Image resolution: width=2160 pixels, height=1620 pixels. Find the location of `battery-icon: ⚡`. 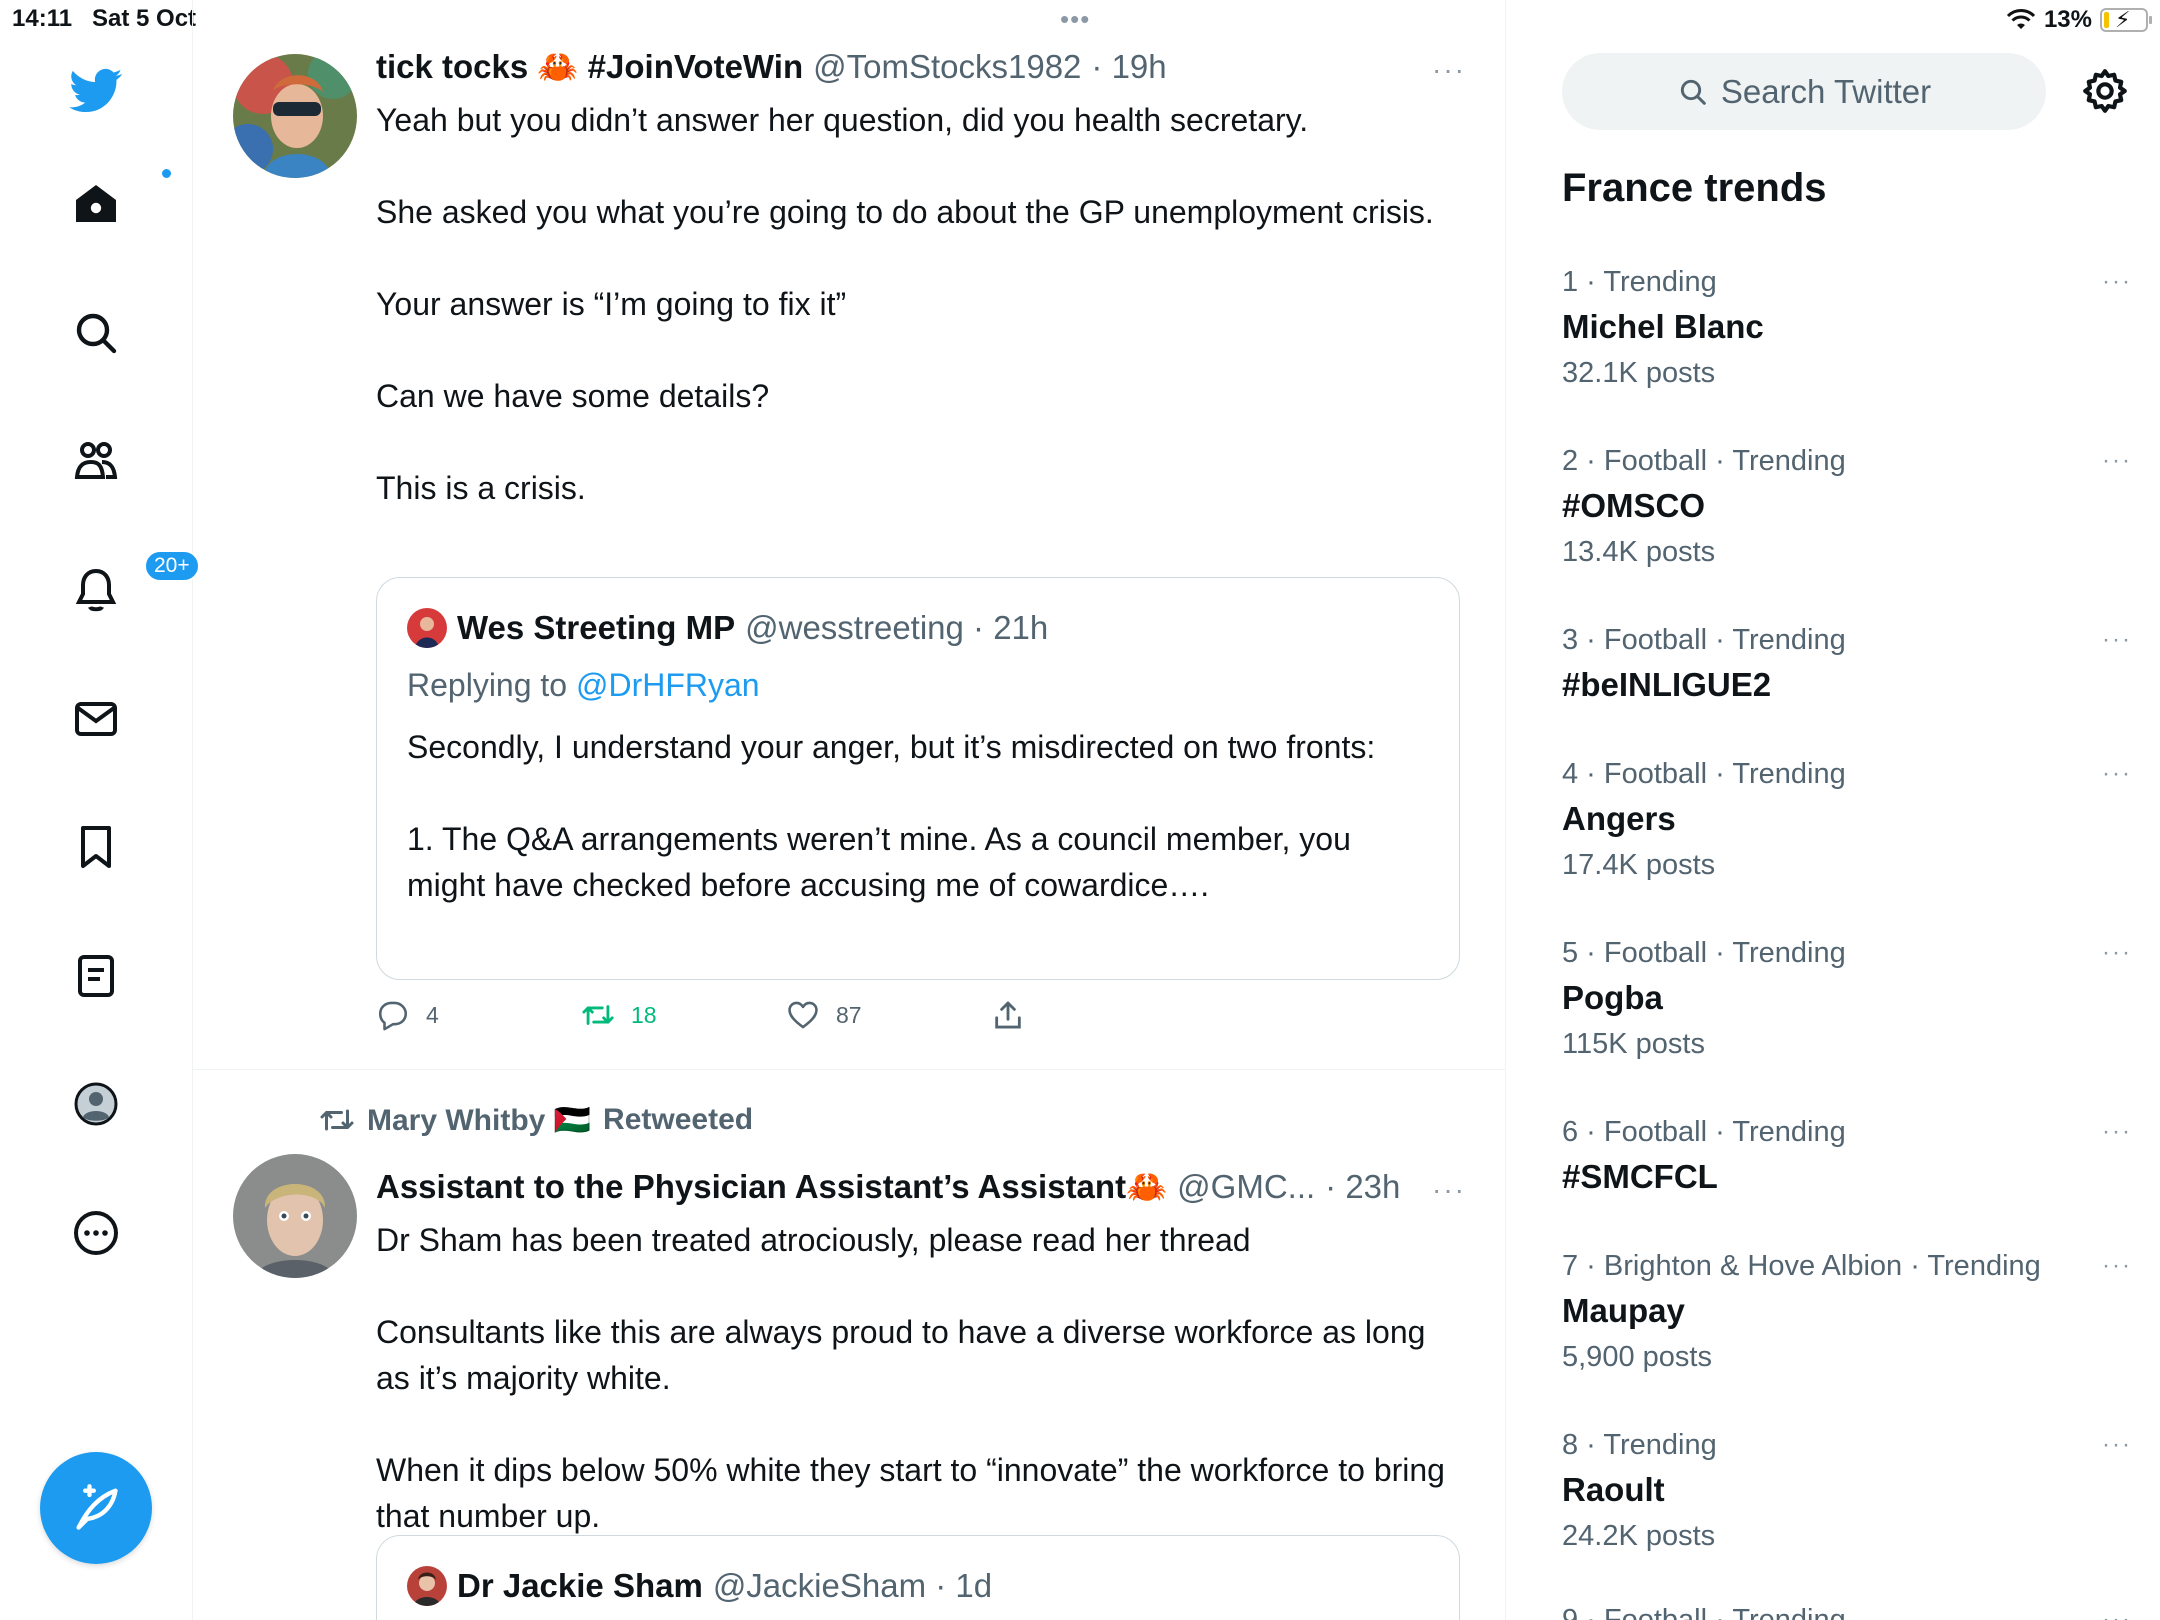

battery-icon: ⚡ is located at coordinates (2126, 19).